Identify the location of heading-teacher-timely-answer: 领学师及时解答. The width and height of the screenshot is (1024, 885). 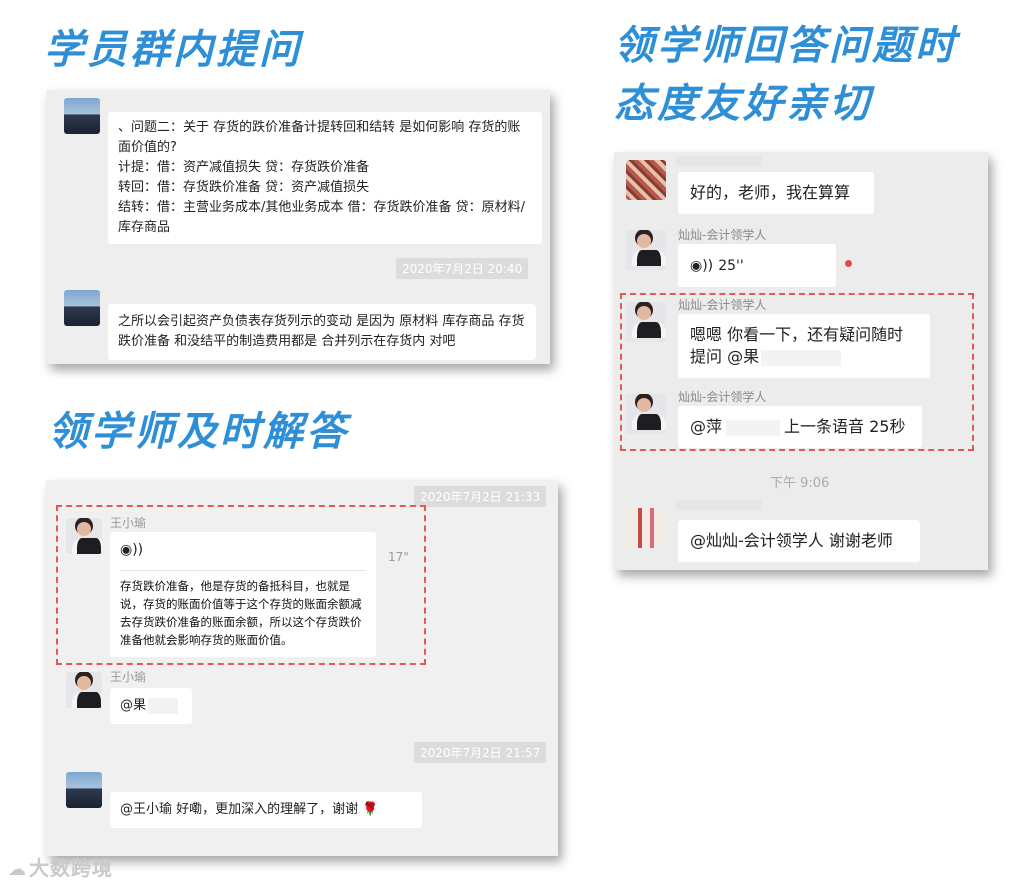
(198, 432).